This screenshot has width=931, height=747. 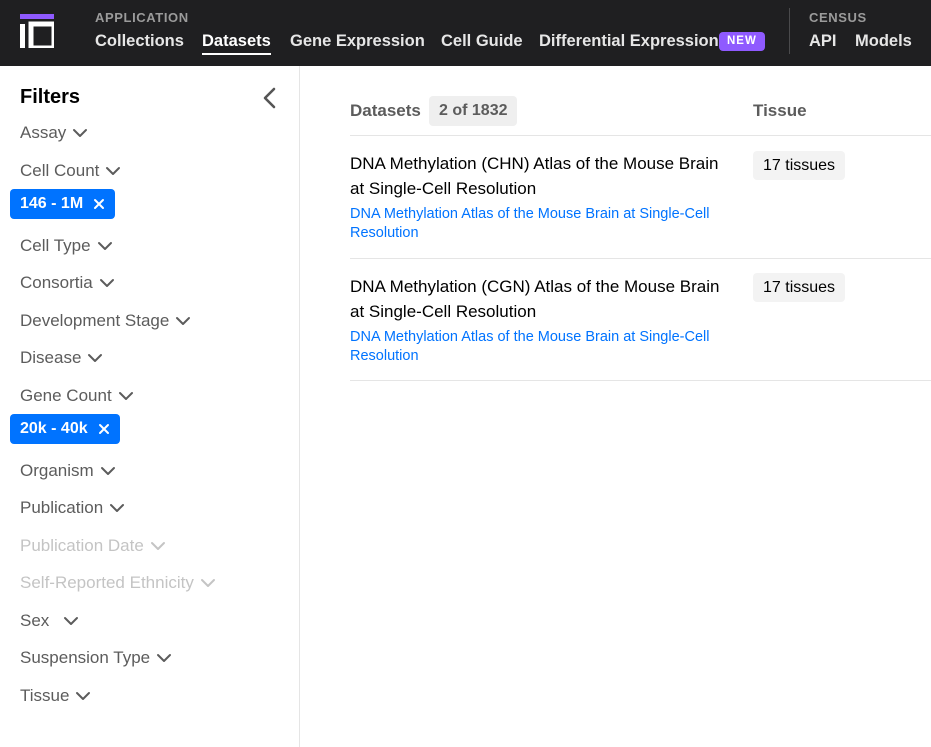 What do you see at coordinates (629, 41) in the screenshot?
I see `nav-differential-expression: Differential Expression` at bounding box center [629, 41].